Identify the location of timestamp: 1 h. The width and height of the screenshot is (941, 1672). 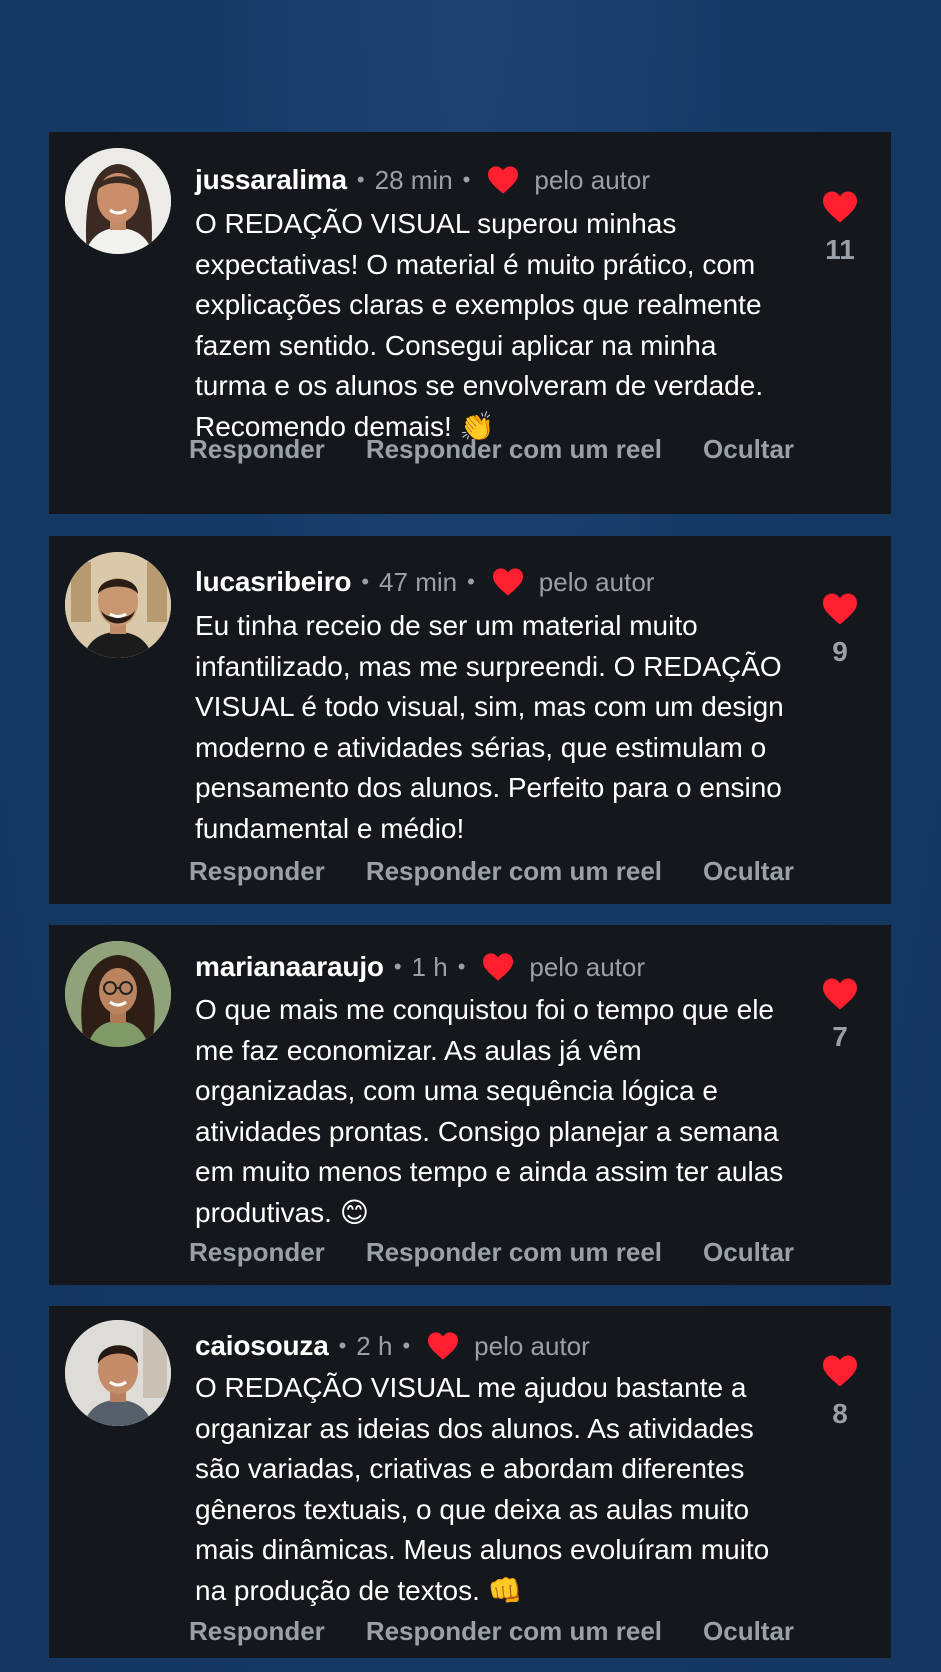
(429, 966).